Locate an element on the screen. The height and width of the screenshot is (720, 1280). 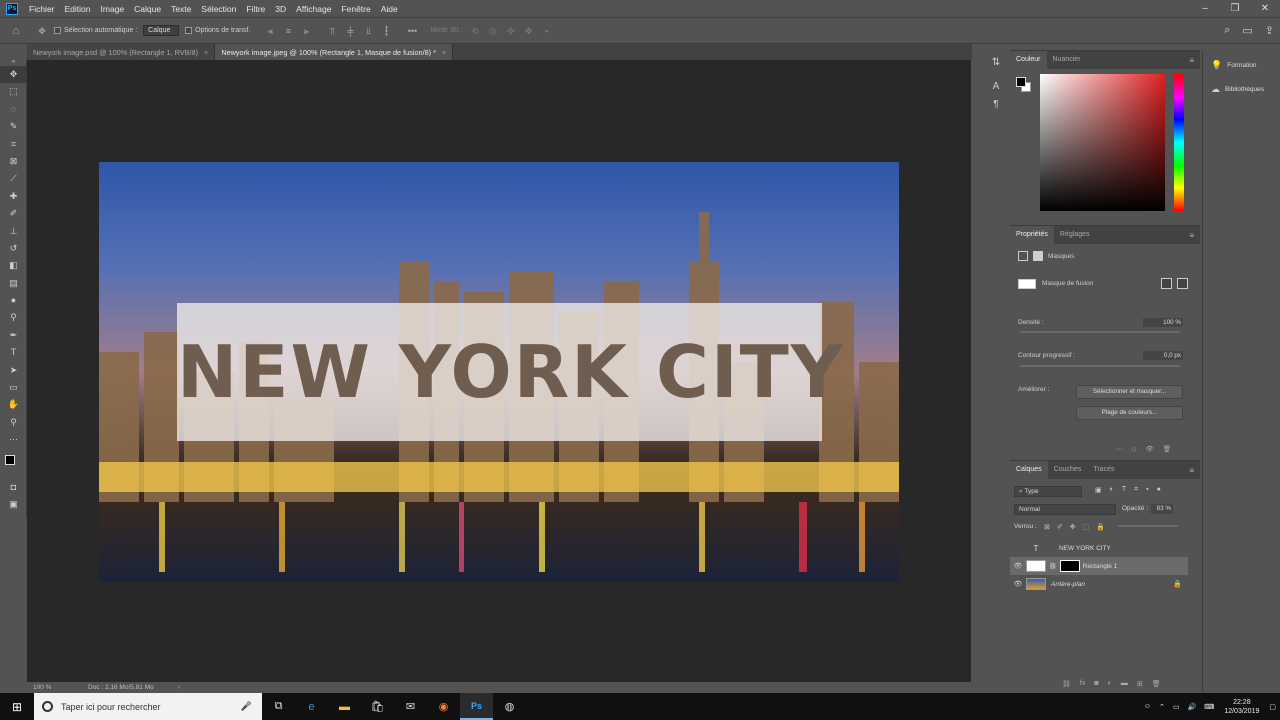
align-middle-icon: ╪ is located at coordinates (350, 31).